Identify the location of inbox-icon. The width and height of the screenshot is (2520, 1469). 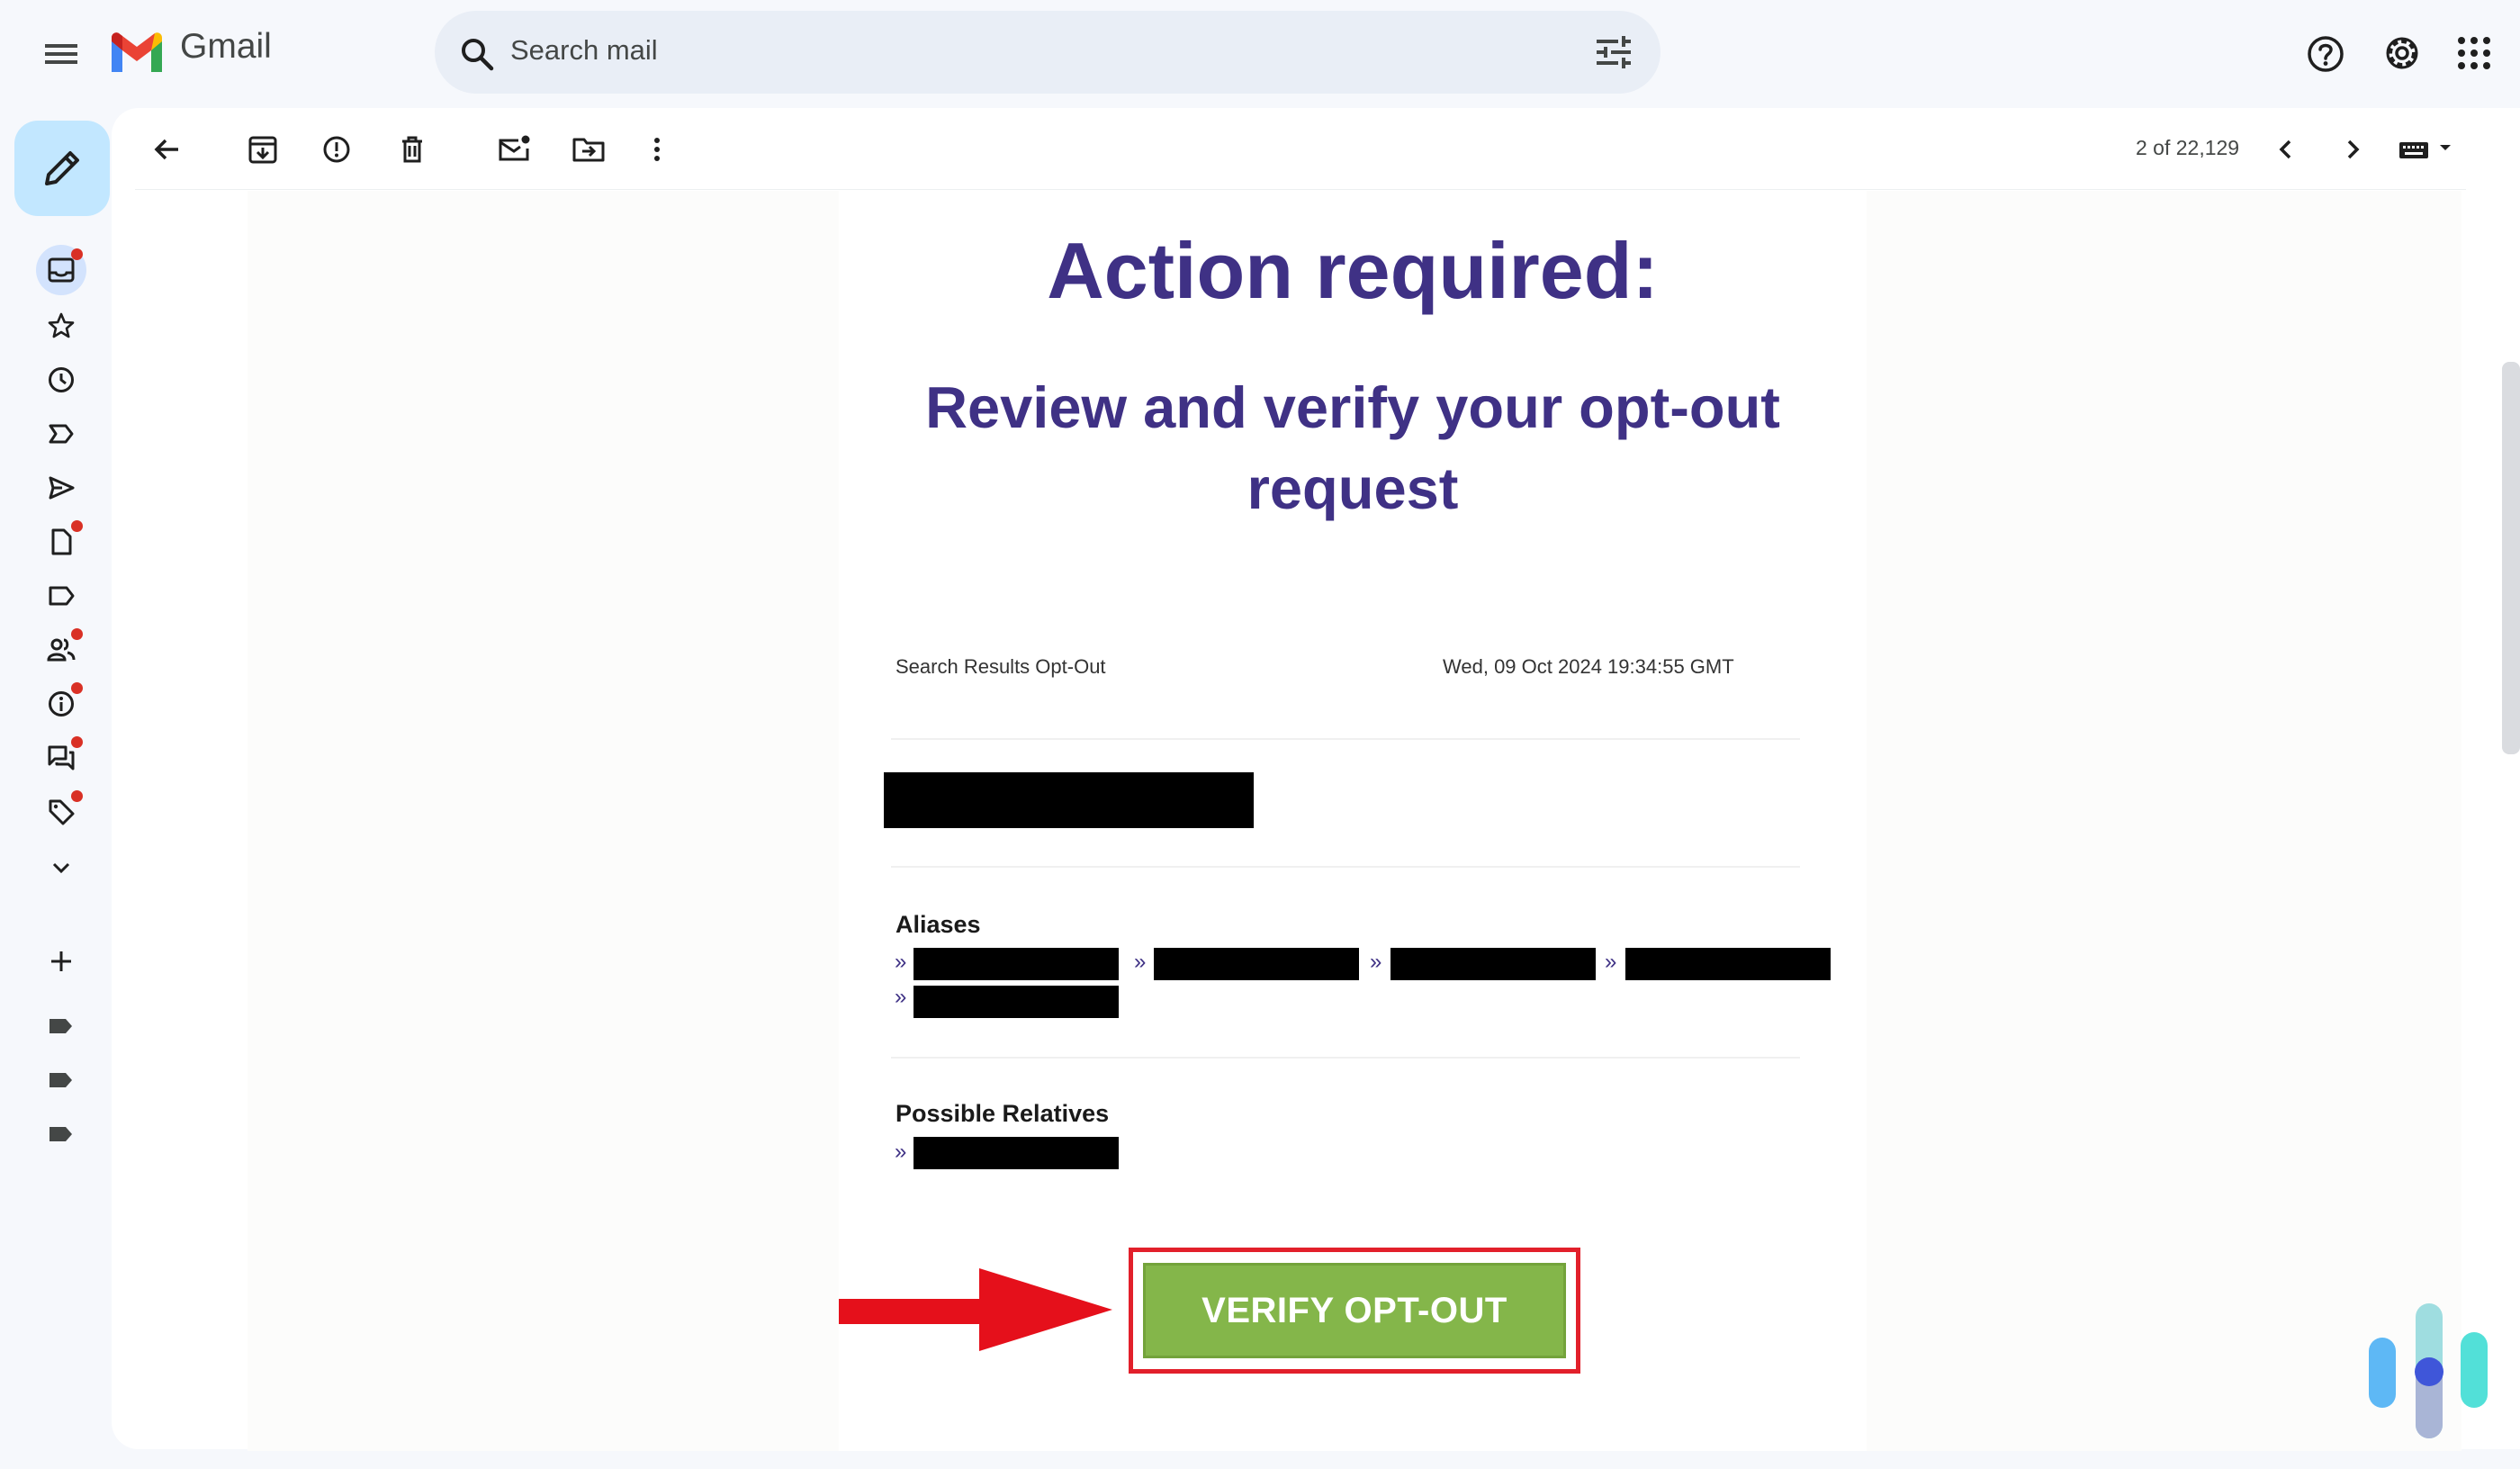
(62, 270).